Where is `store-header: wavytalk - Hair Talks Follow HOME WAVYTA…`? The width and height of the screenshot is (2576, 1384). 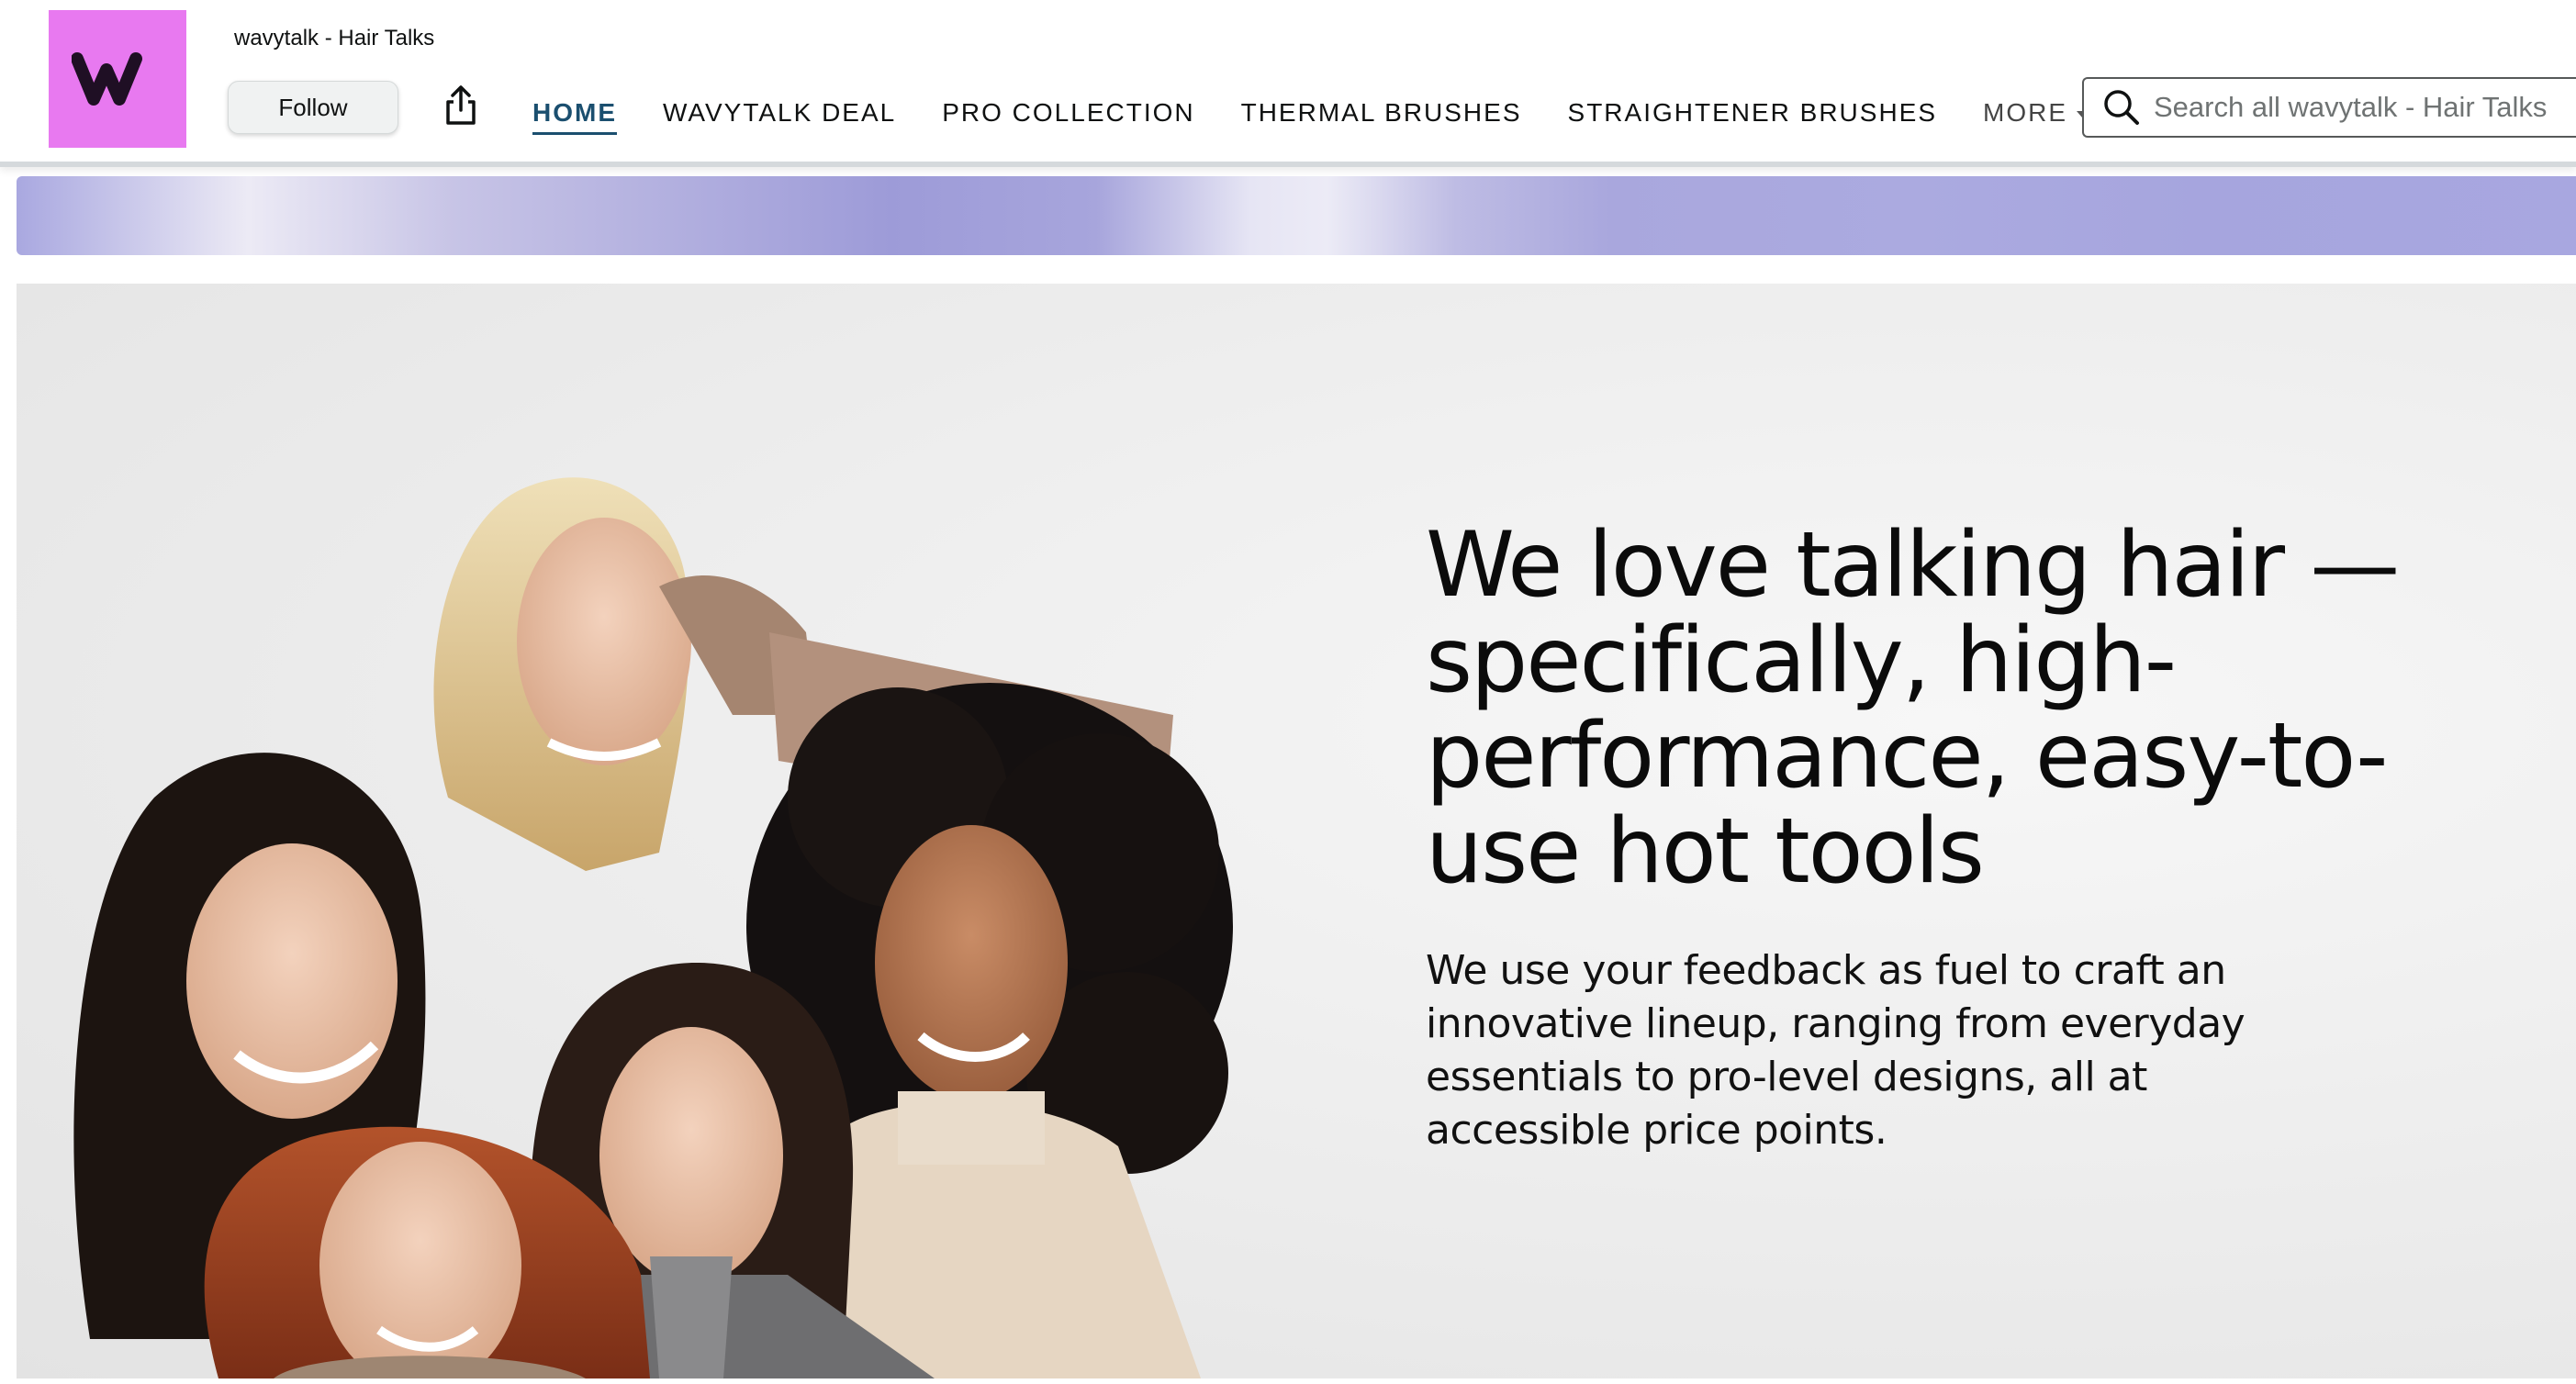 store-header: wavytalk - Hair Talks Follow HOME WAVYTA… is located at coordinates (1288, 83).